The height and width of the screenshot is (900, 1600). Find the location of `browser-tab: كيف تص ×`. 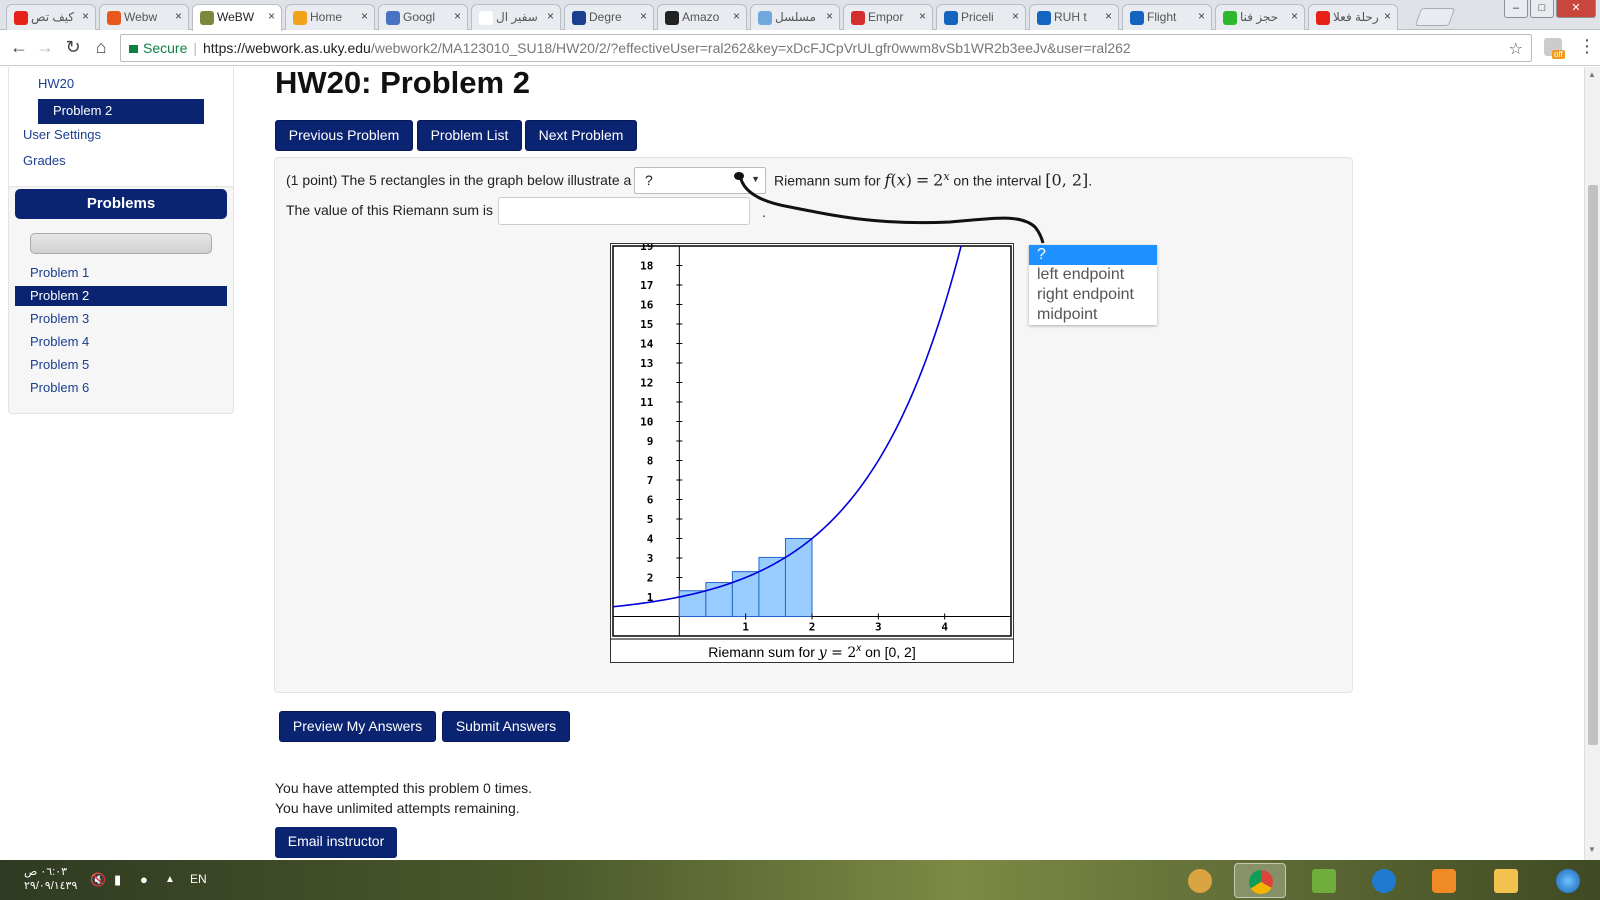

browser-tab: كيف تص × is located at coordinates (51, 17).